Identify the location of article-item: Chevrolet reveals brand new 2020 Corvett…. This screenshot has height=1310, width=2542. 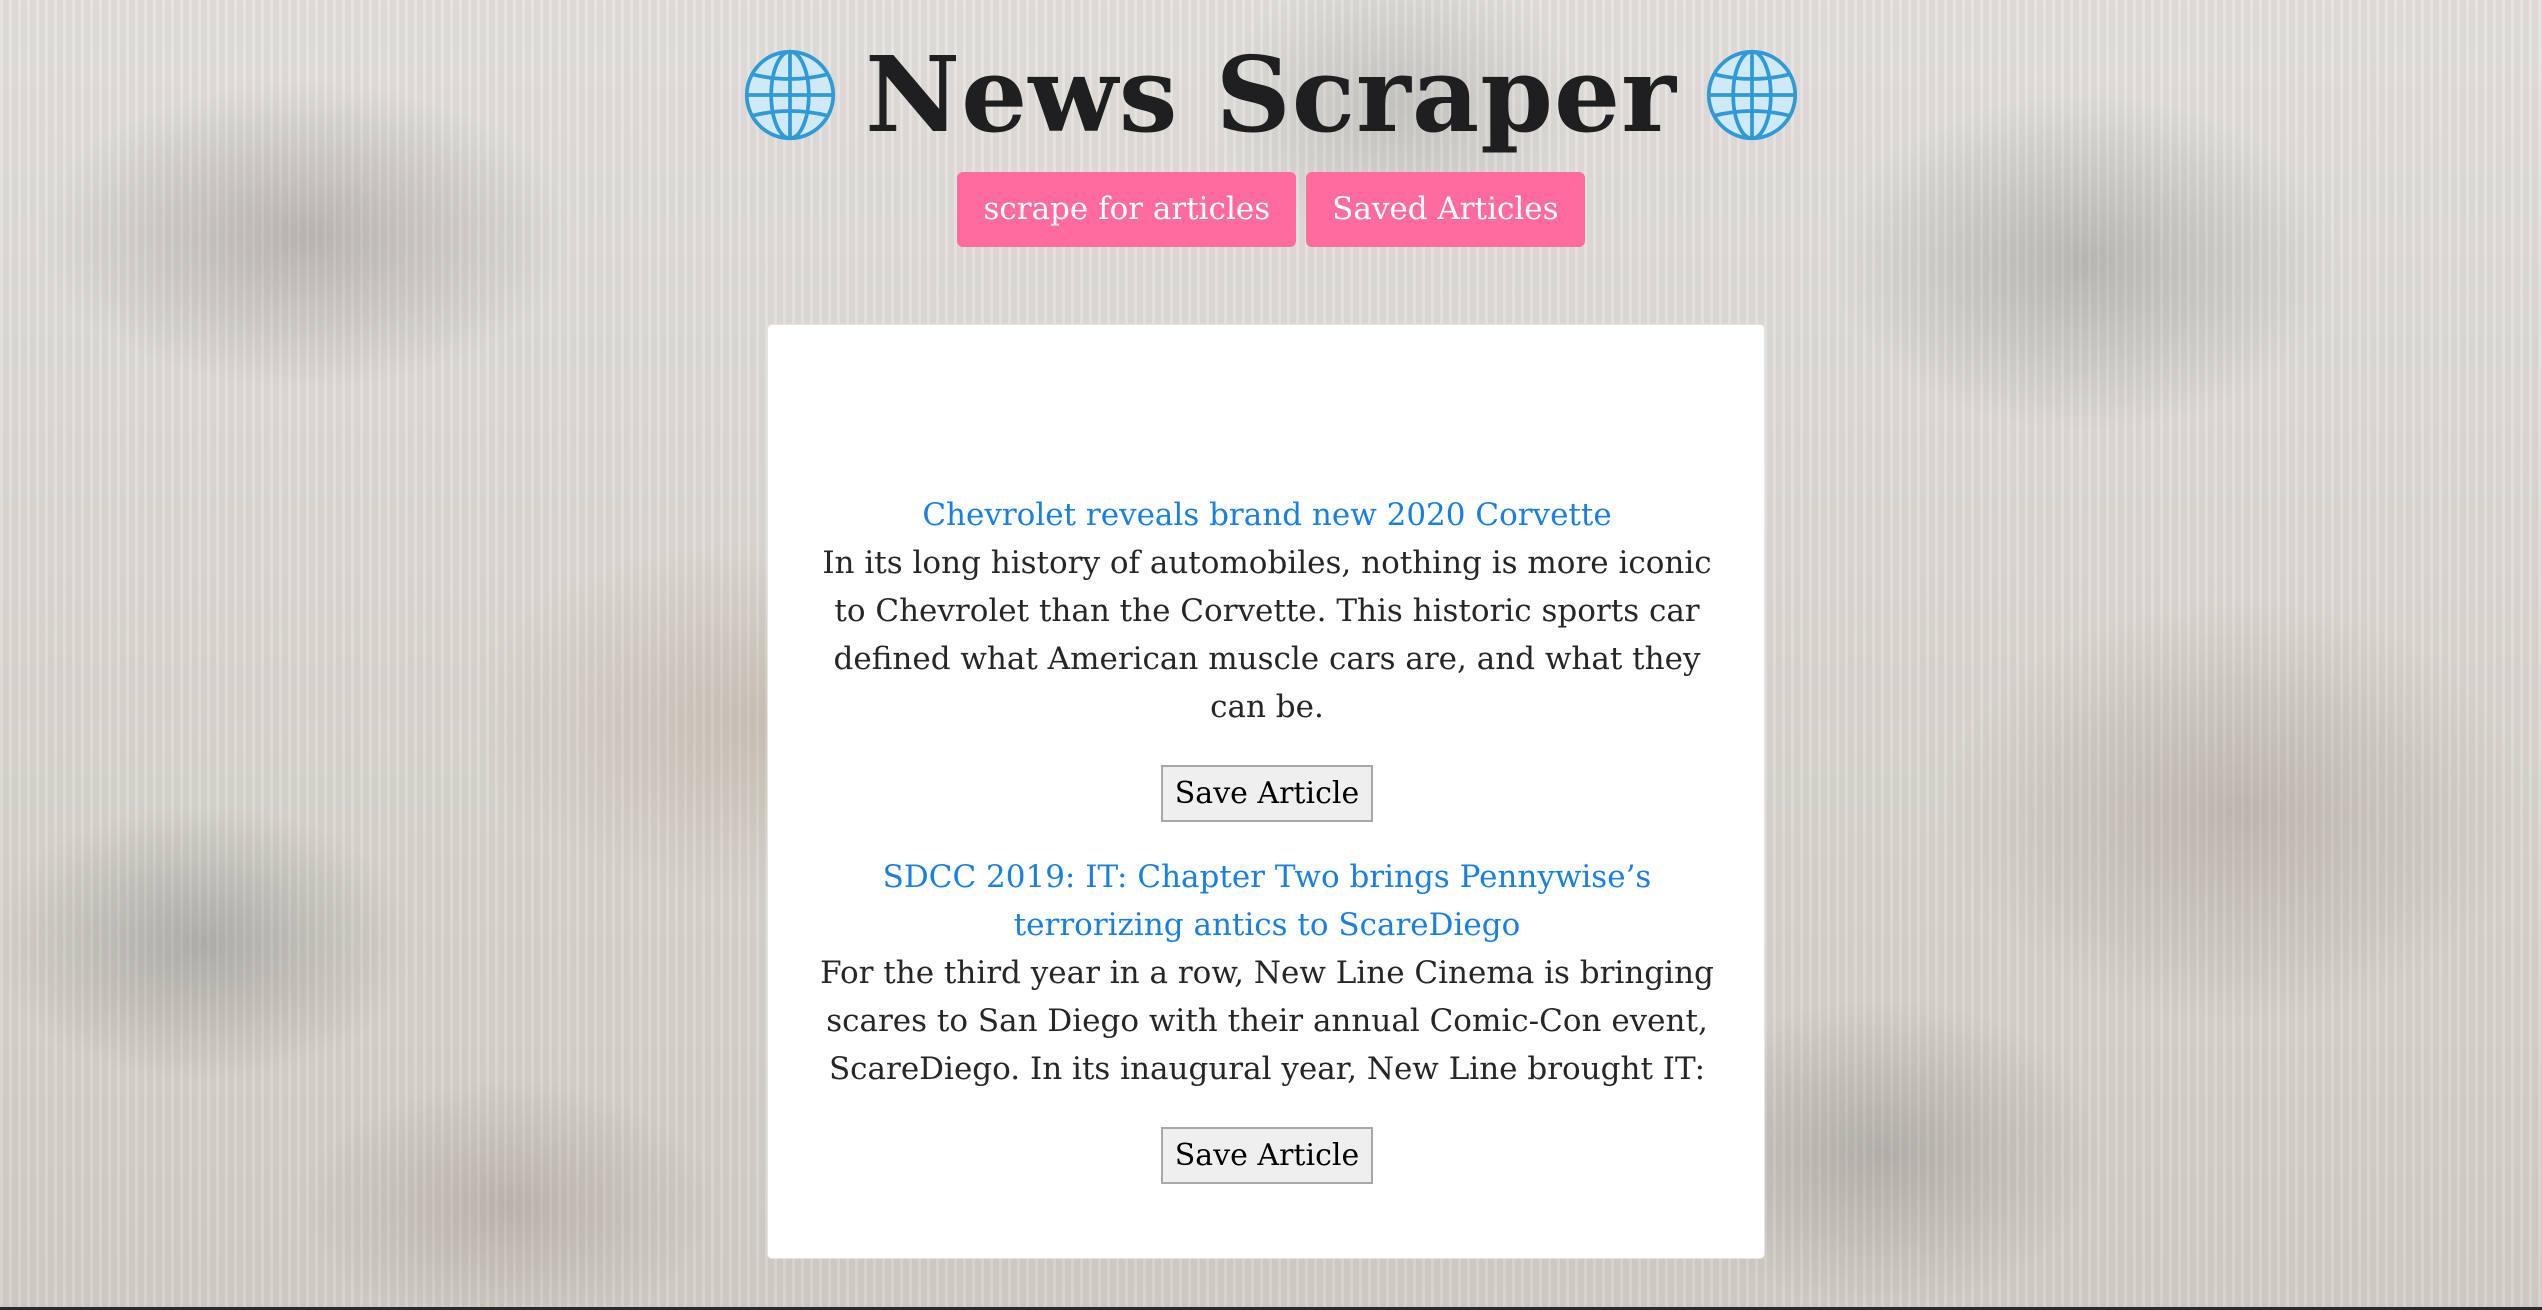
(1267, 656).